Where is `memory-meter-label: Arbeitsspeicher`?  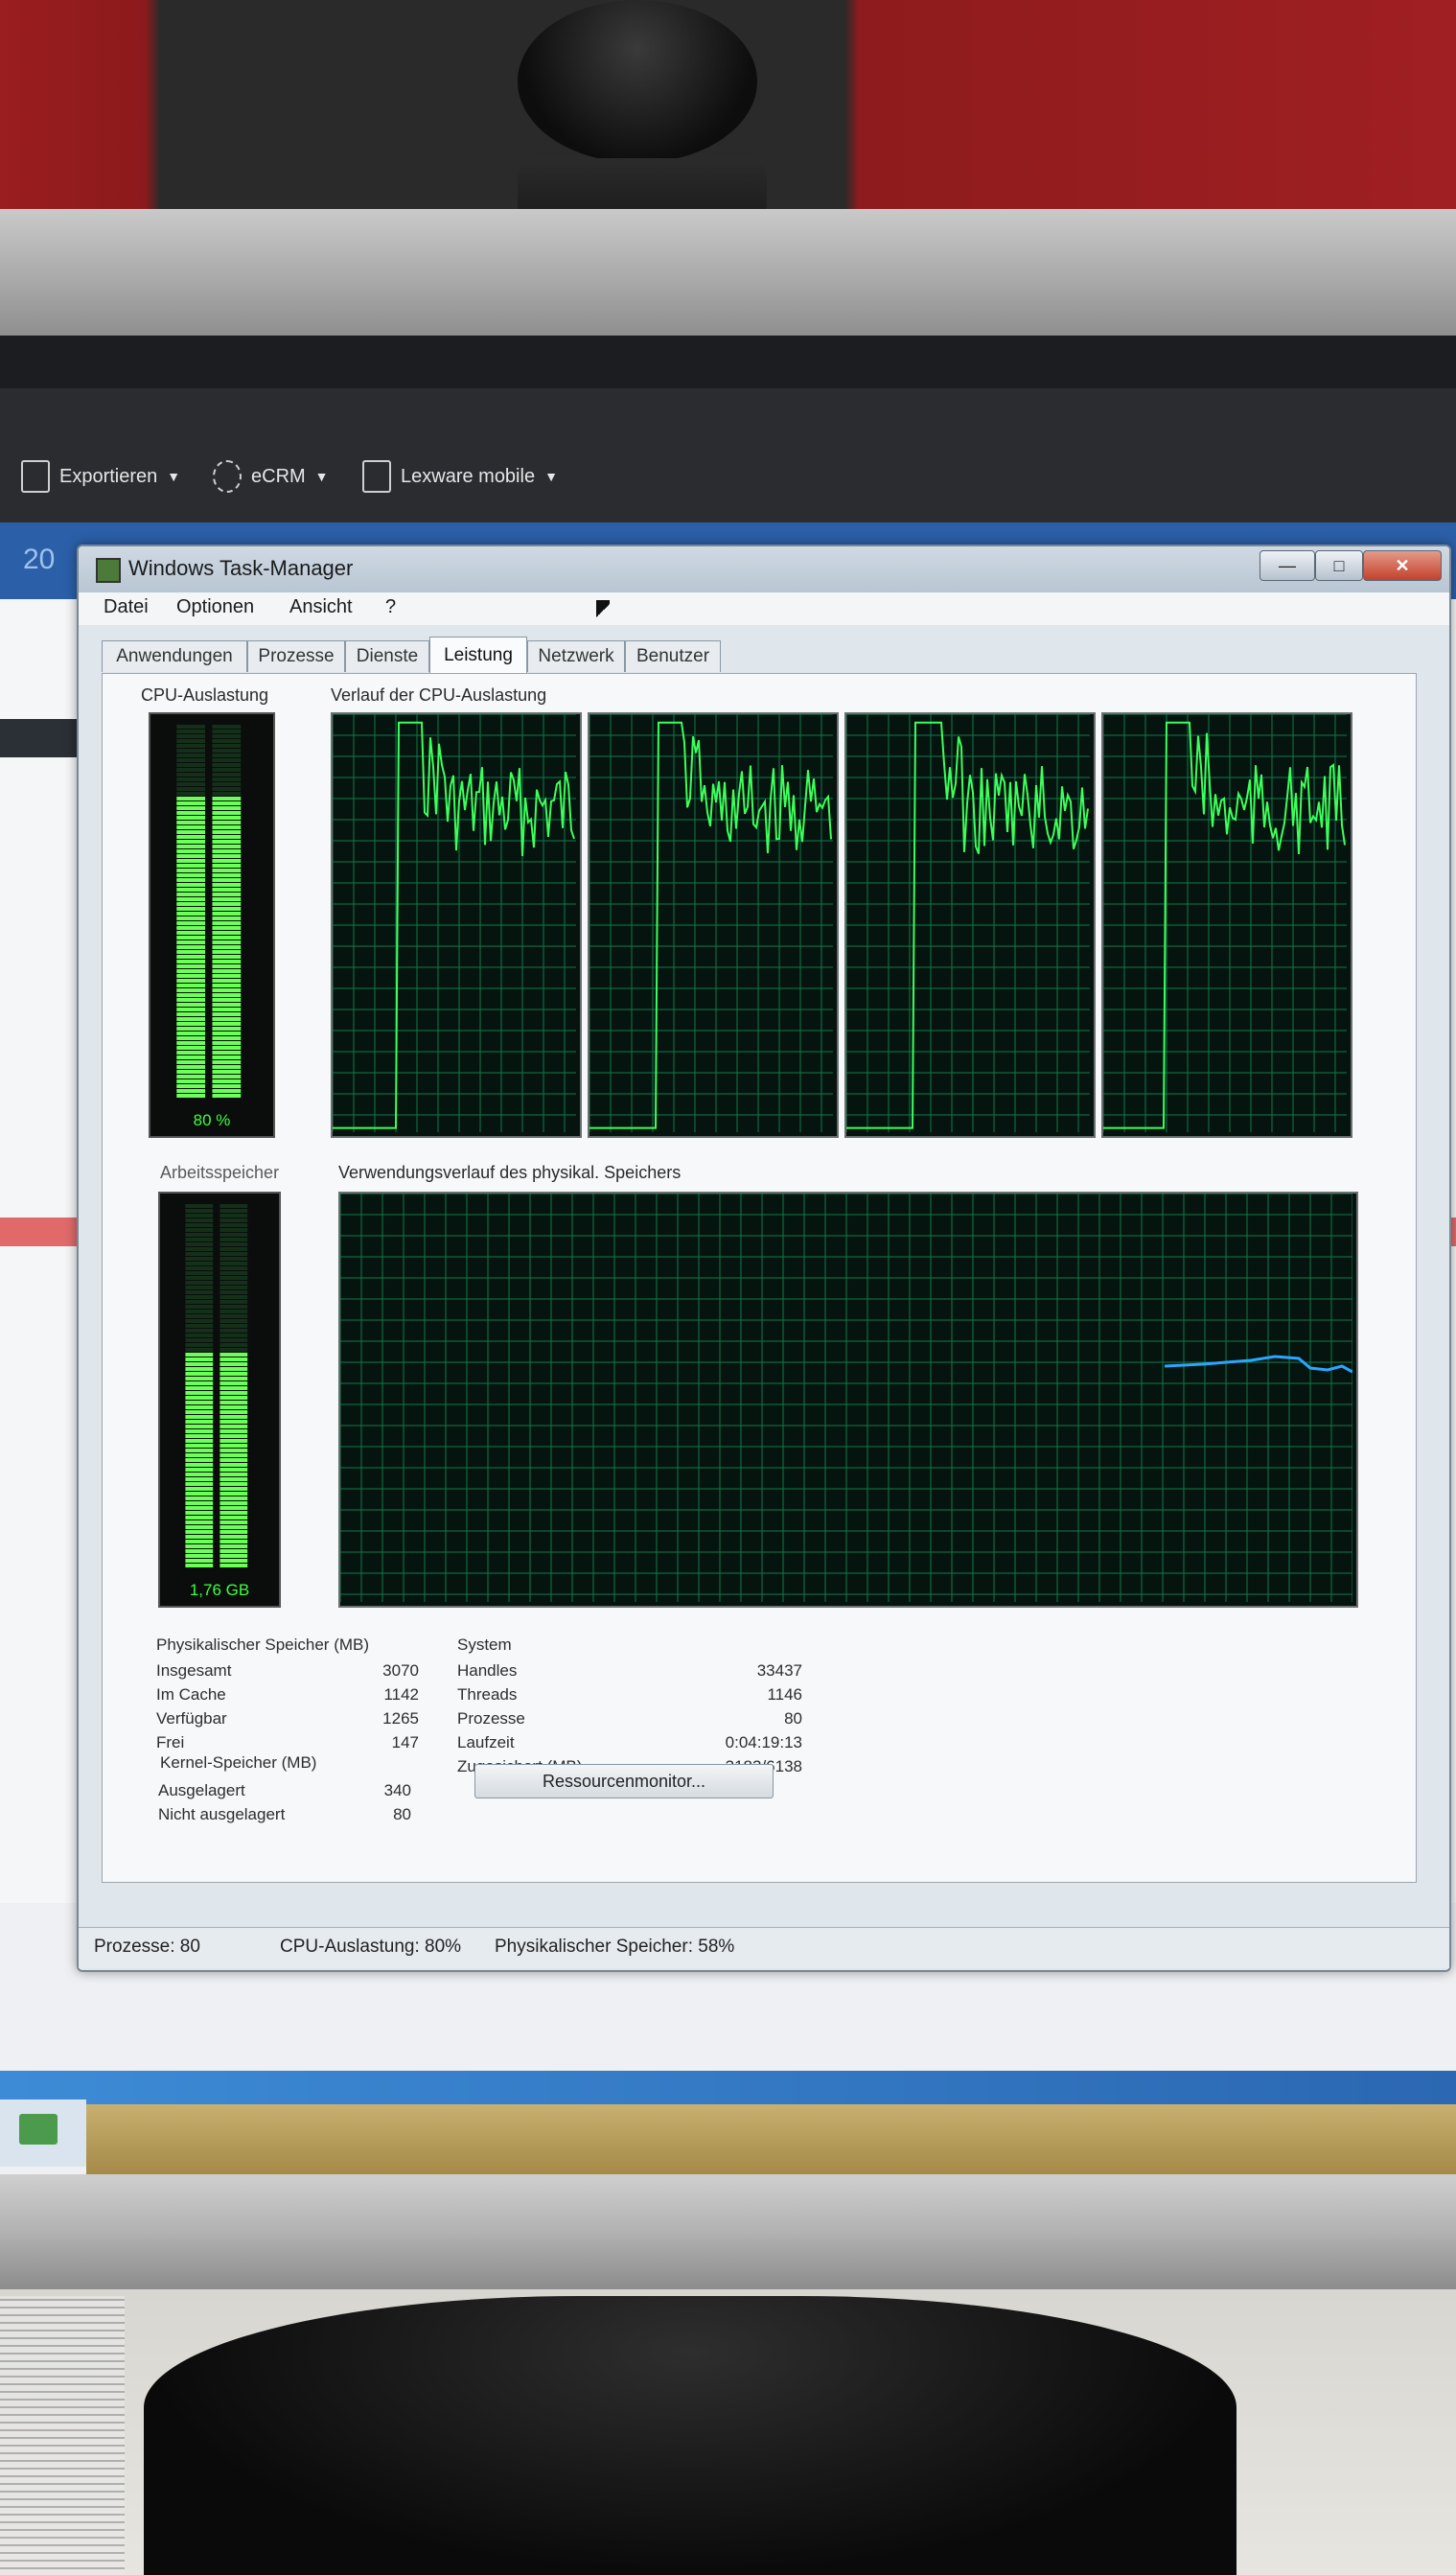 memory-meter-label: Arbeitsspeicher is located at coordinates (220, 1172).